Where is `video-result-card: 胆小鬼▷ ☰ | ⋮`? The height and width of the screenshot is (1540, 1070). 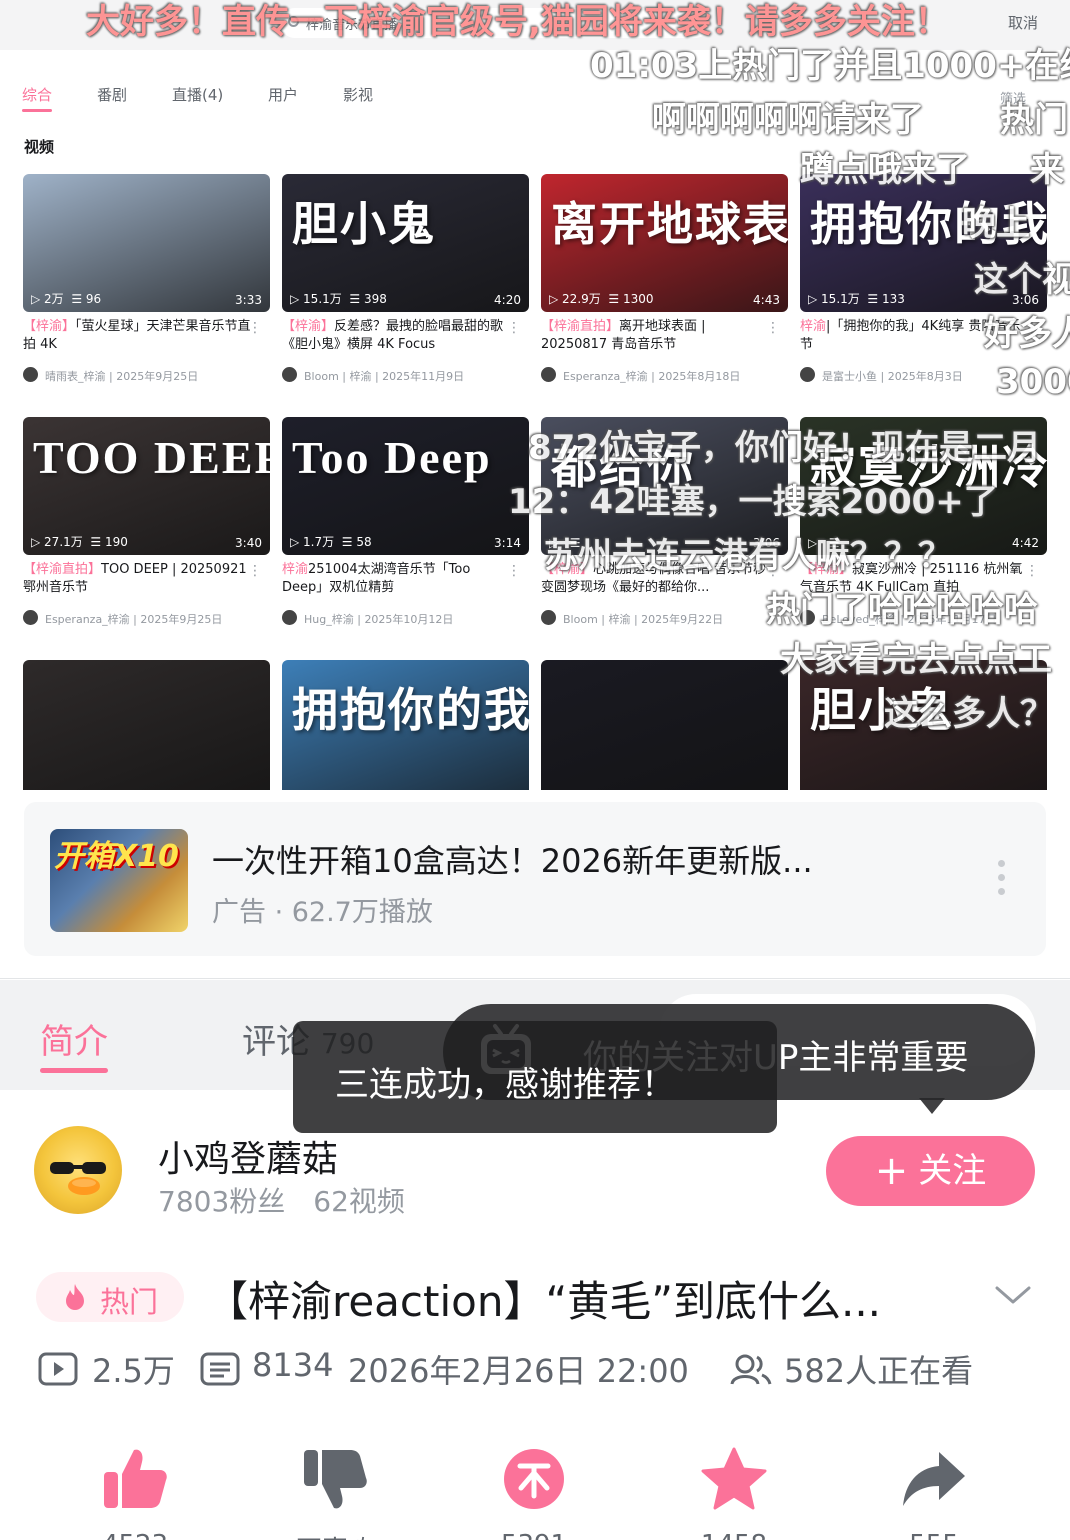
video-result-card: 胆小鬼▷ ☰ | ⋮ is located at coordinates (923, 725).